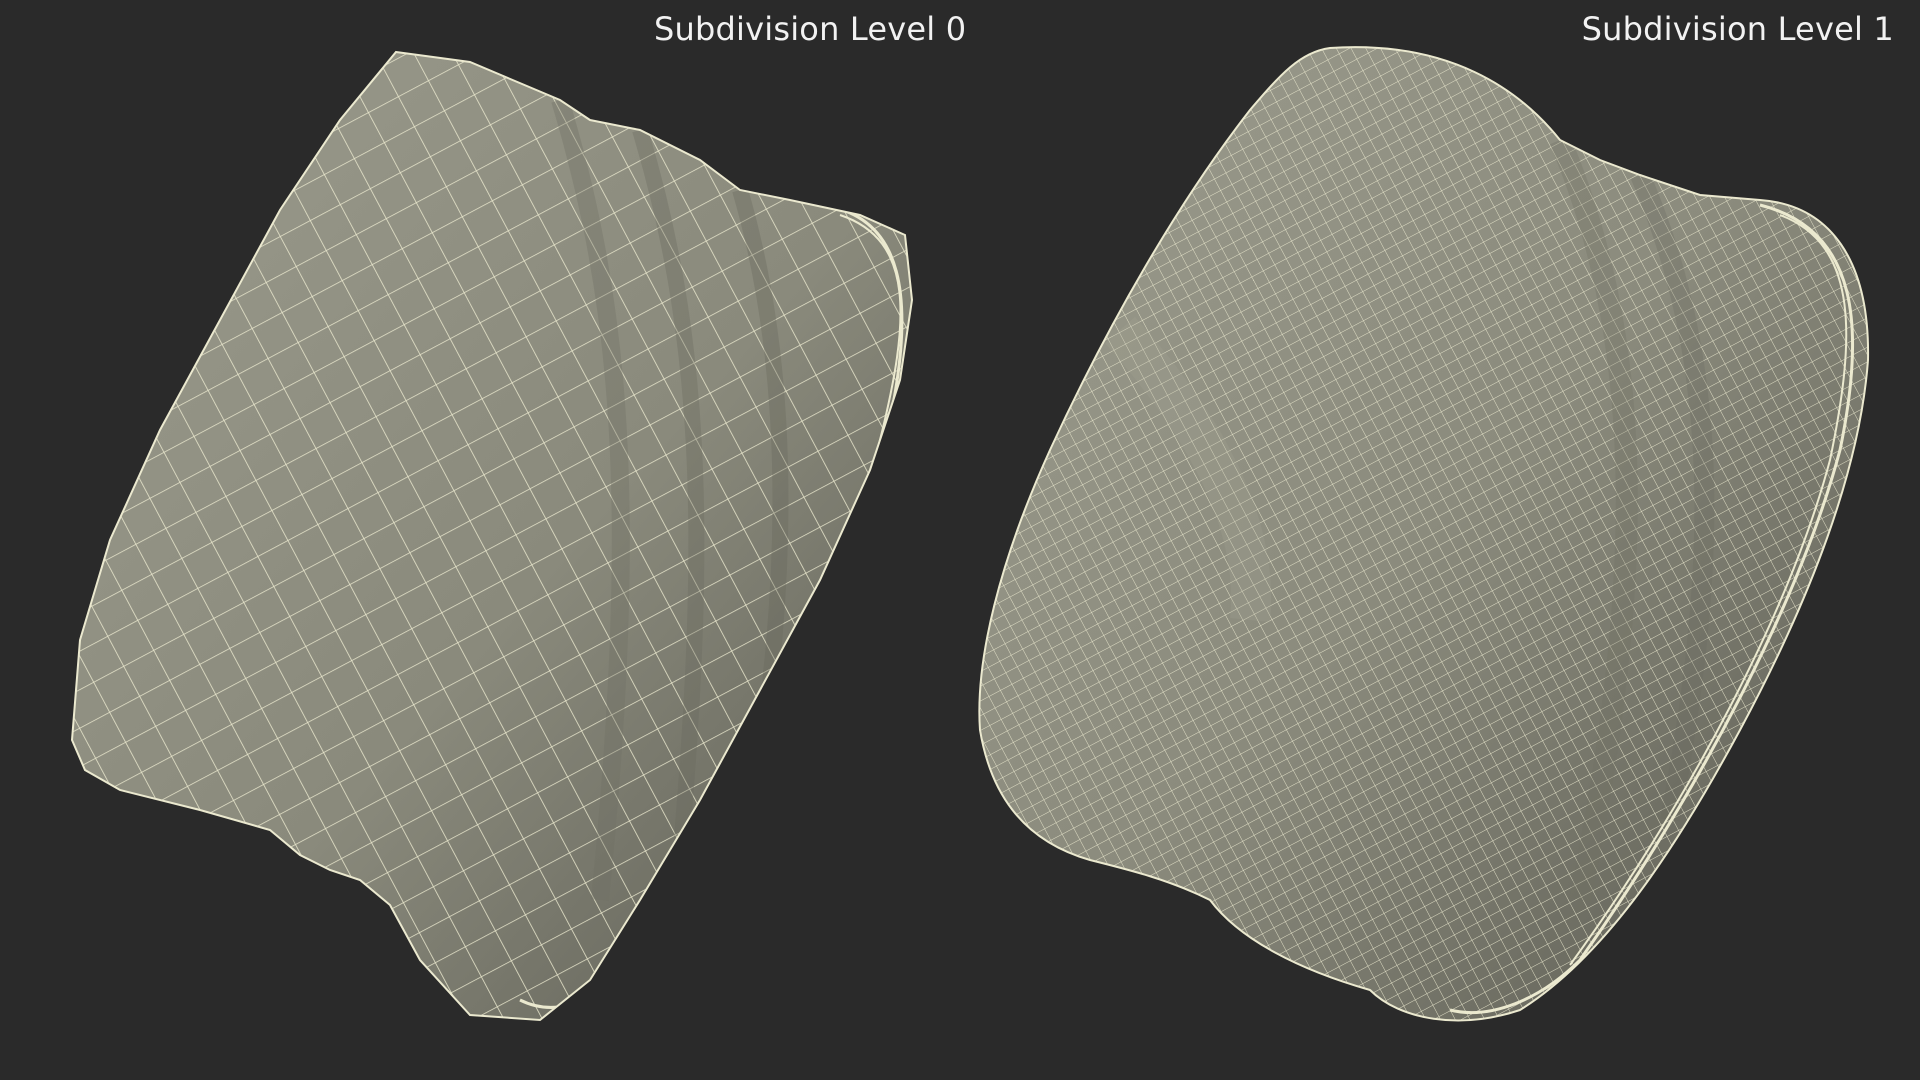  Describe the element at coordinates (810, 29) in the screenshot. I see `panel-label-level-0: Subdivision Level 0` at that location.